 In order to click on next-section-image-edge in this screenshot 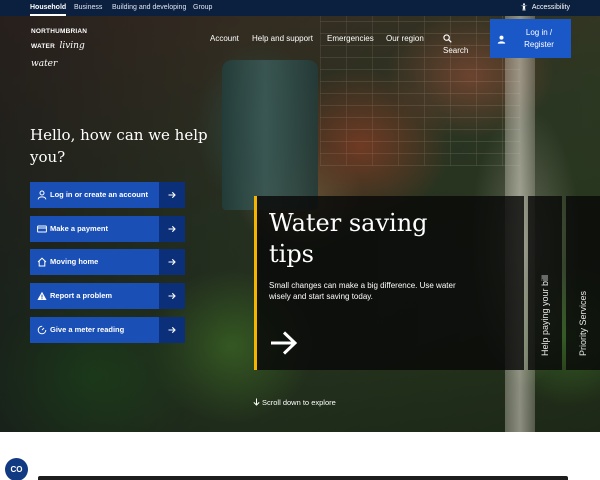, I will do `click(303, 478)`.